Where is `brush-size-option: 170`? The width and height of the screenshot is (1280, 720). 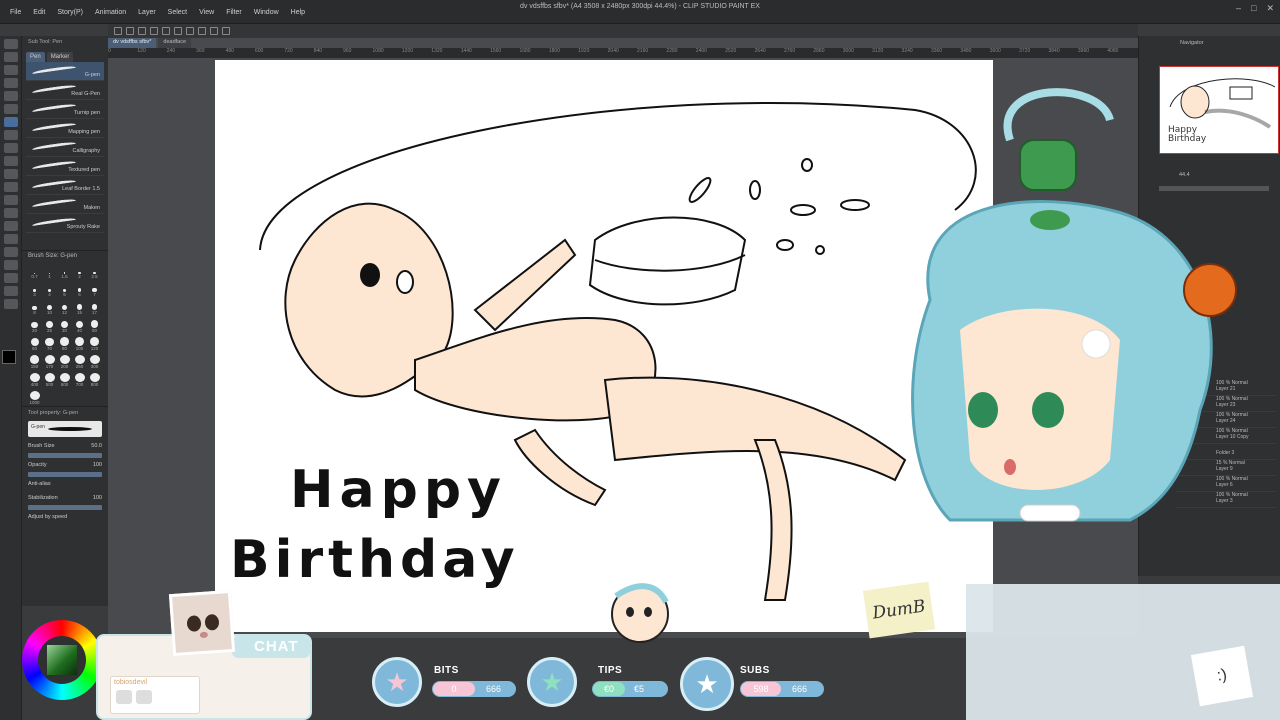 brush-size-option: 170 is located at coordinates (49, 362).